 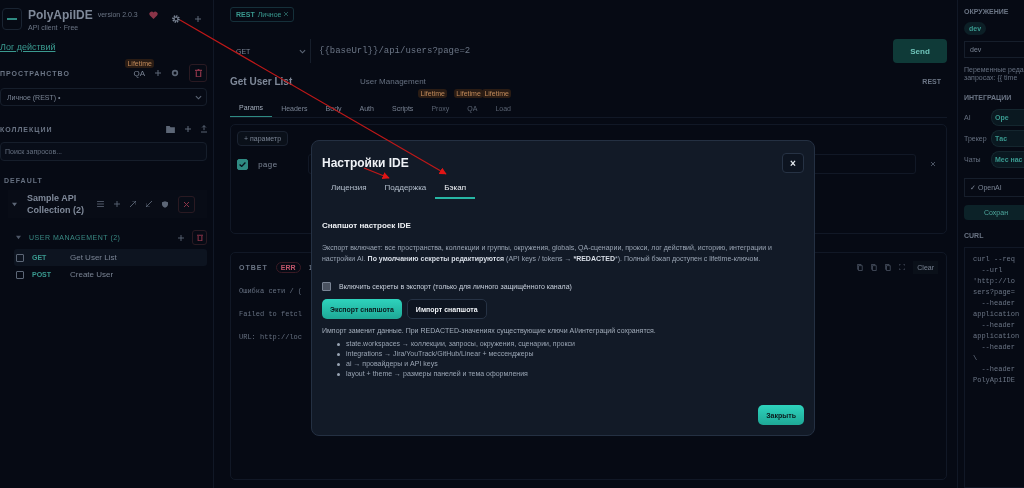 I want to click on import-icon, so click(x=149, y=204).